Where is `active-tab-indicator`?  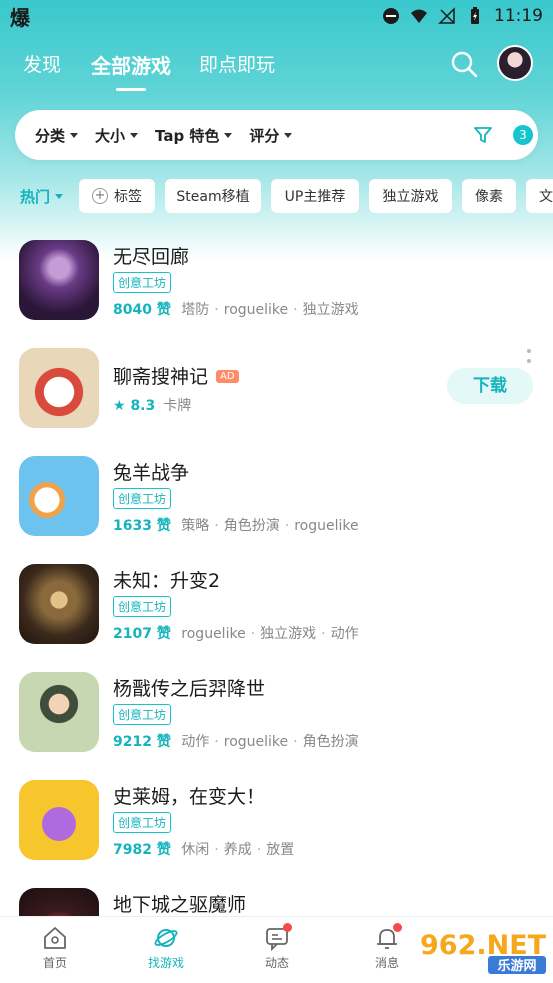
active-tab-indicator is located at coordinates (131, 89).